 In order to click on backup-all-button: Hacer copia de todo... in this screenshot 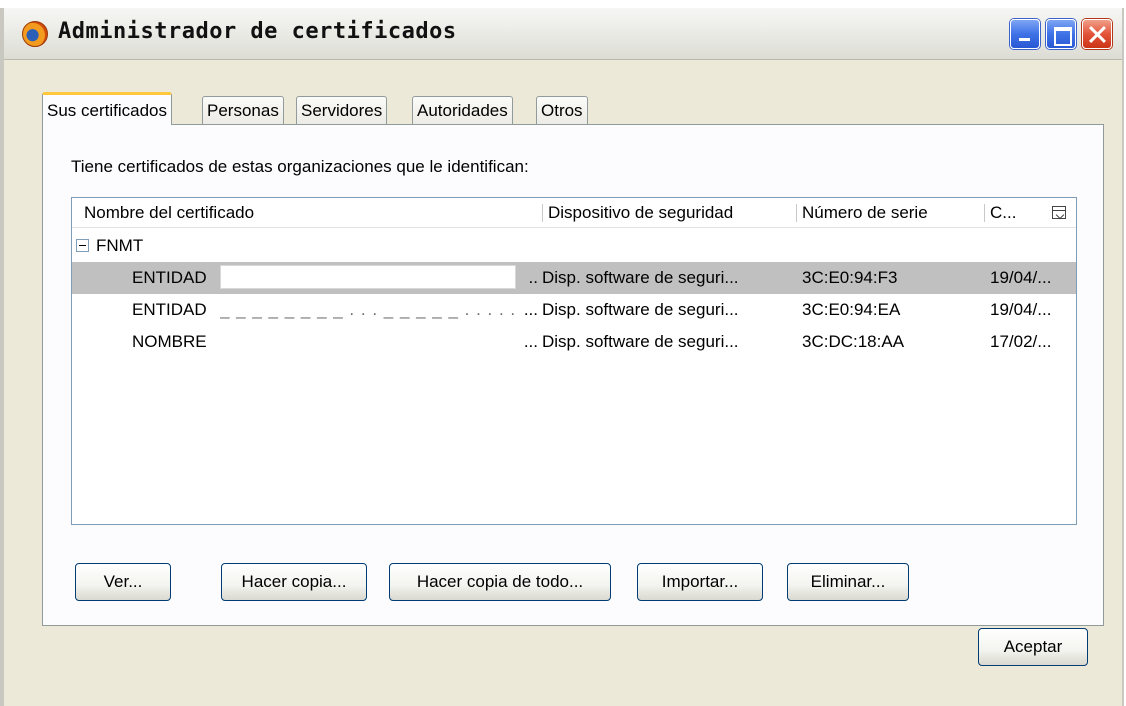, I will do `click(500, 582)`.